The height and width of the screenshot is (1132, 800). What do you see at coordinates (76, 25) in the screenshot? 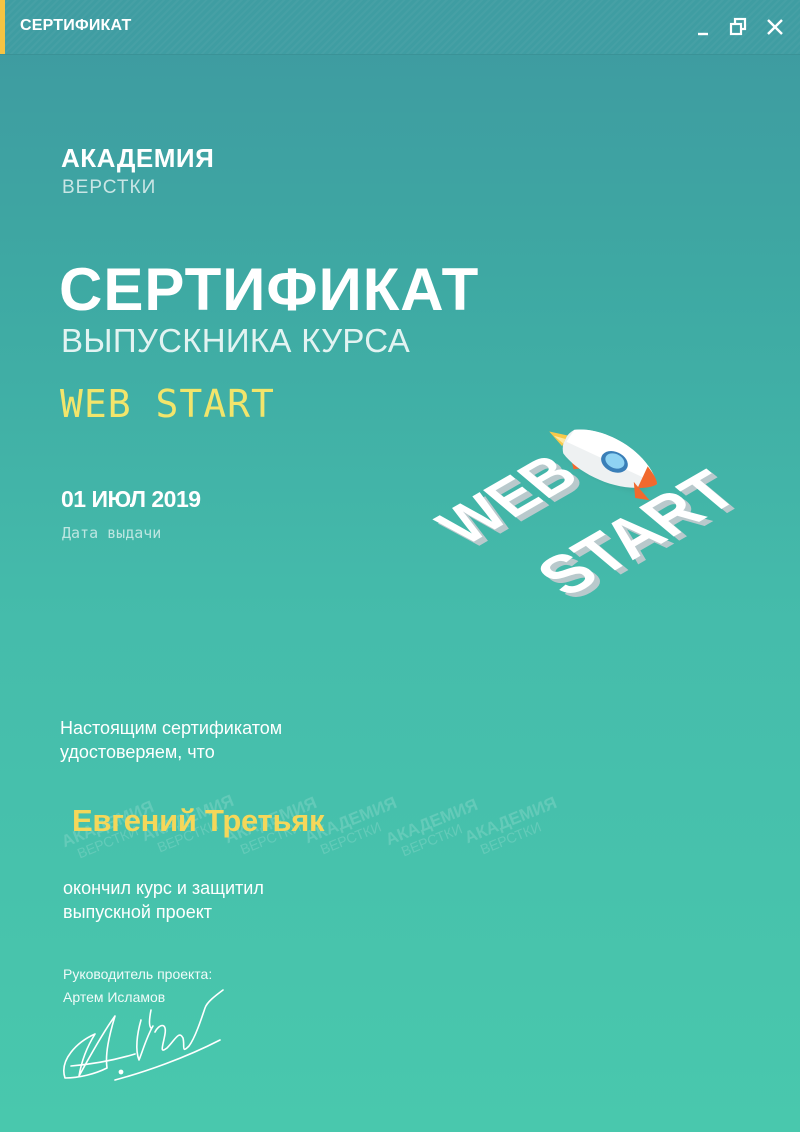
I see `window-title: СЕРТИФИКАТ` at bounding box center [76, 25].